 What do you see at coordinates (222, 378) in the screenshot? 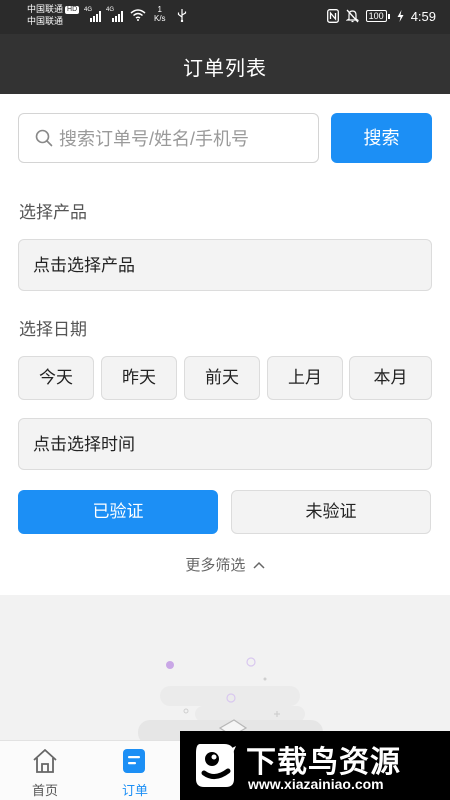
I see `date-option-day-before: 前天` at bounding box center [222, 378].